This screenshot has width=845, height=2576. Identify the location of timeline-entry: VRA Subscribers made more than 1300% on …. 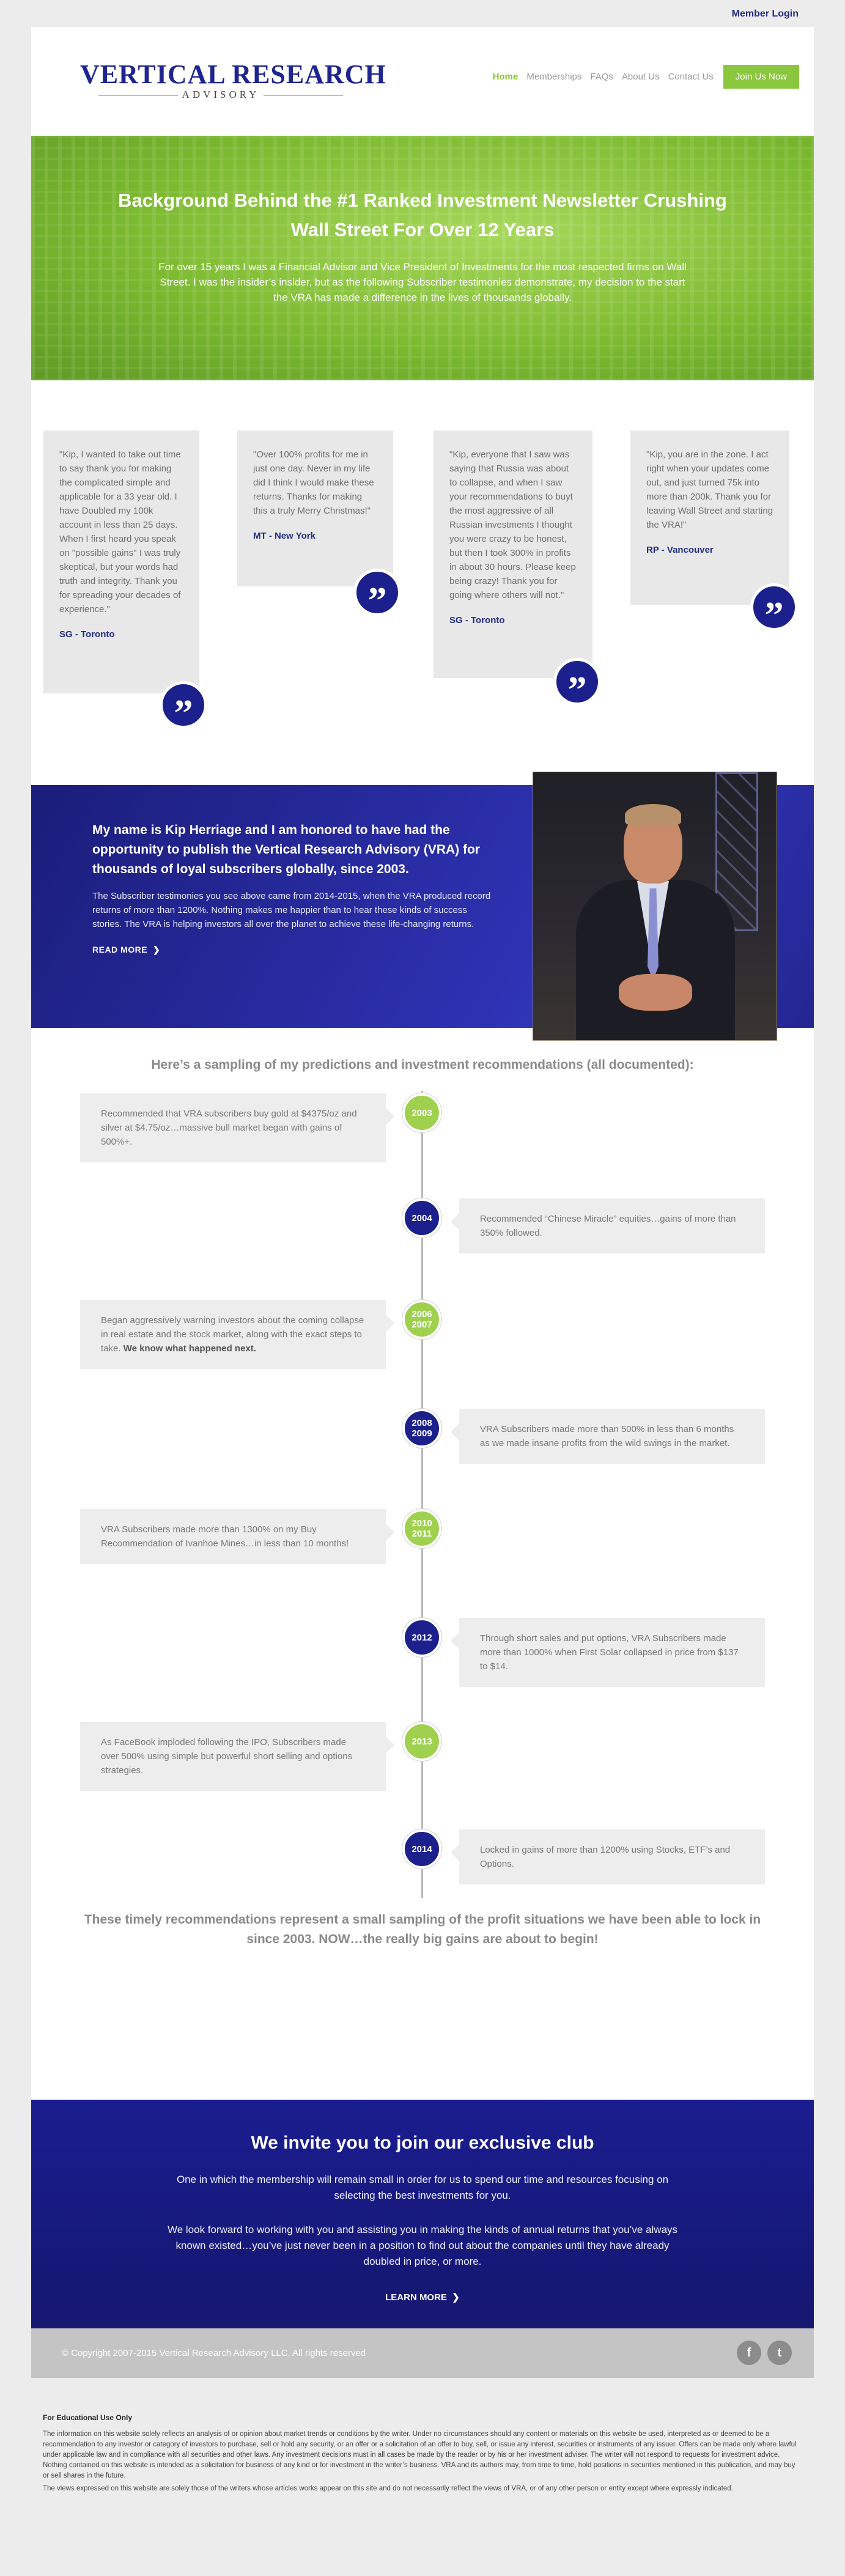
(237, 1537).